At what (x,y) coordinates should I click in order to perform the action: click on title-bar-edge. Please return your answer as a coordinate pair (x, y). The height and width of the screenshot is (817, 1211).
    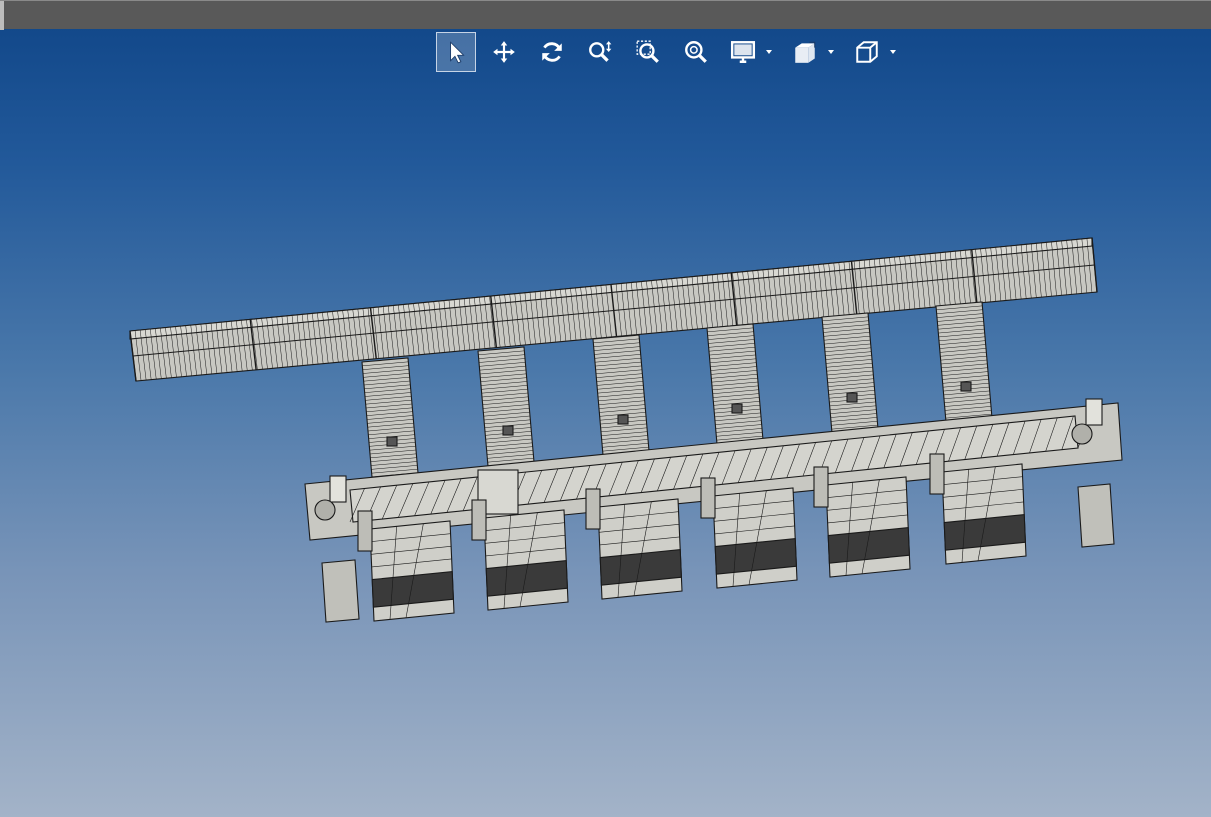
    Looking at the image, I should click on (2, 15).